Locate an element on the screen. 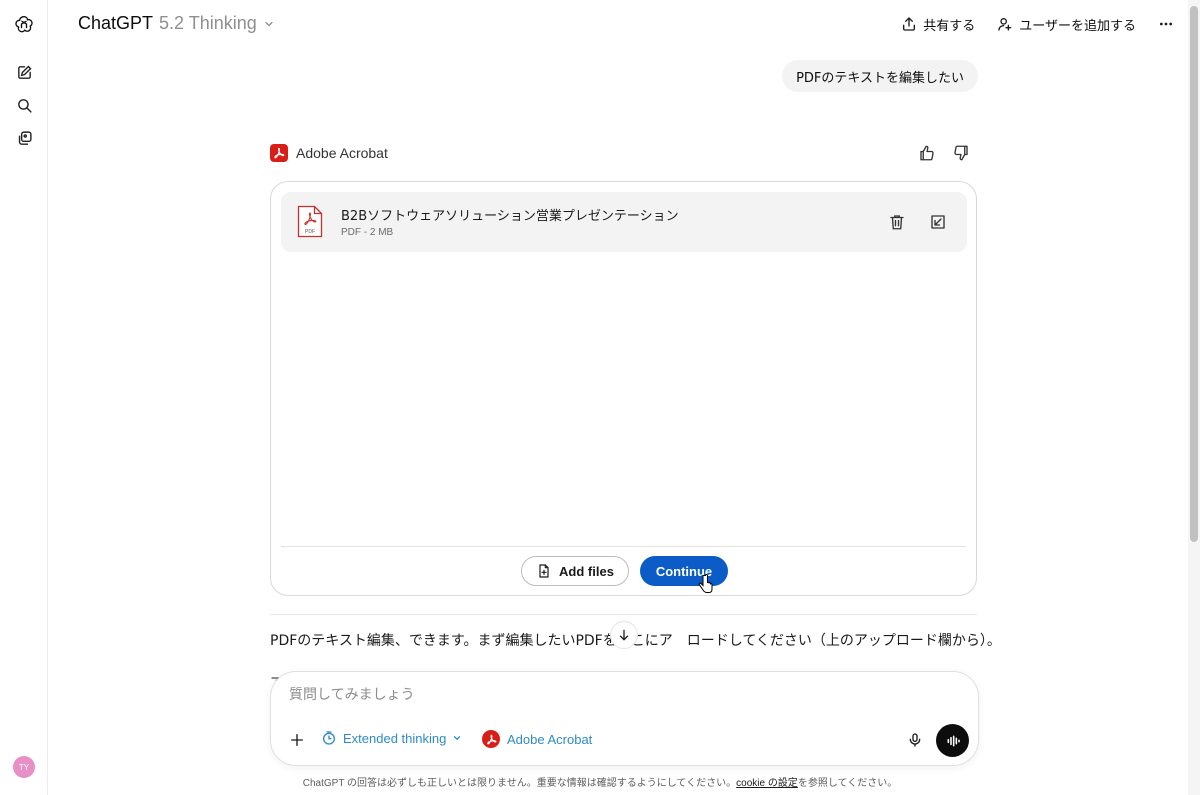 The width and height of the screenshot is (1200, 795). model-selector: ChatGPT 5.2 Thinking is located at coordinates (176, 23).